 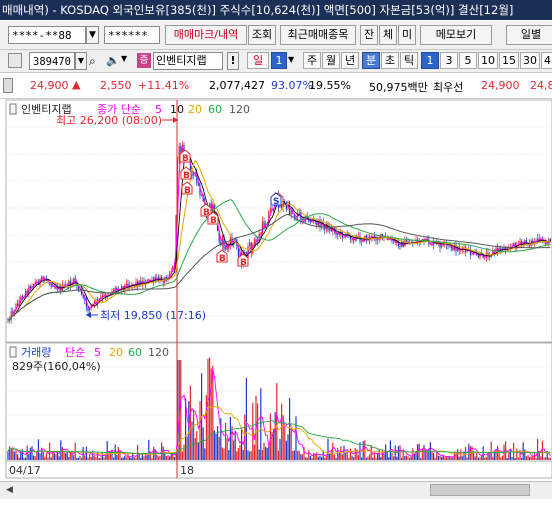 What do you see at coordinates (369, 35) in the screenshot?
I see `balance-button: 잔` at bounding box center [369, 35].